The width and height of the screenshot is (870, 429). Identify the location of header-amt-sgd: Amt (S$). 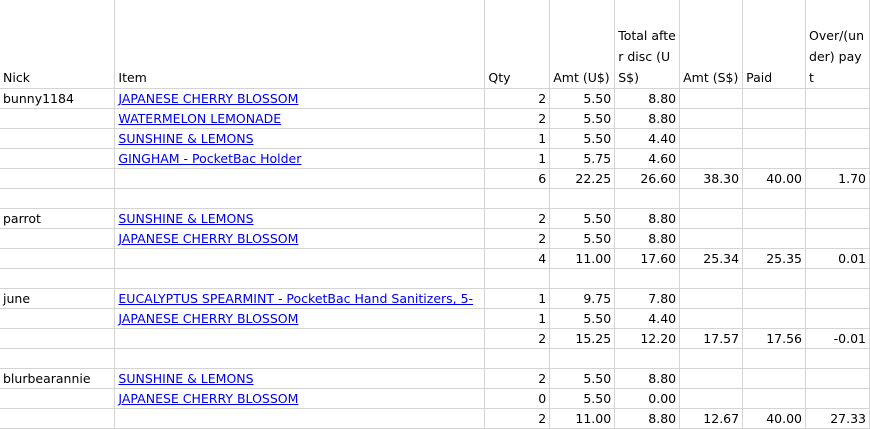
(711, 44).